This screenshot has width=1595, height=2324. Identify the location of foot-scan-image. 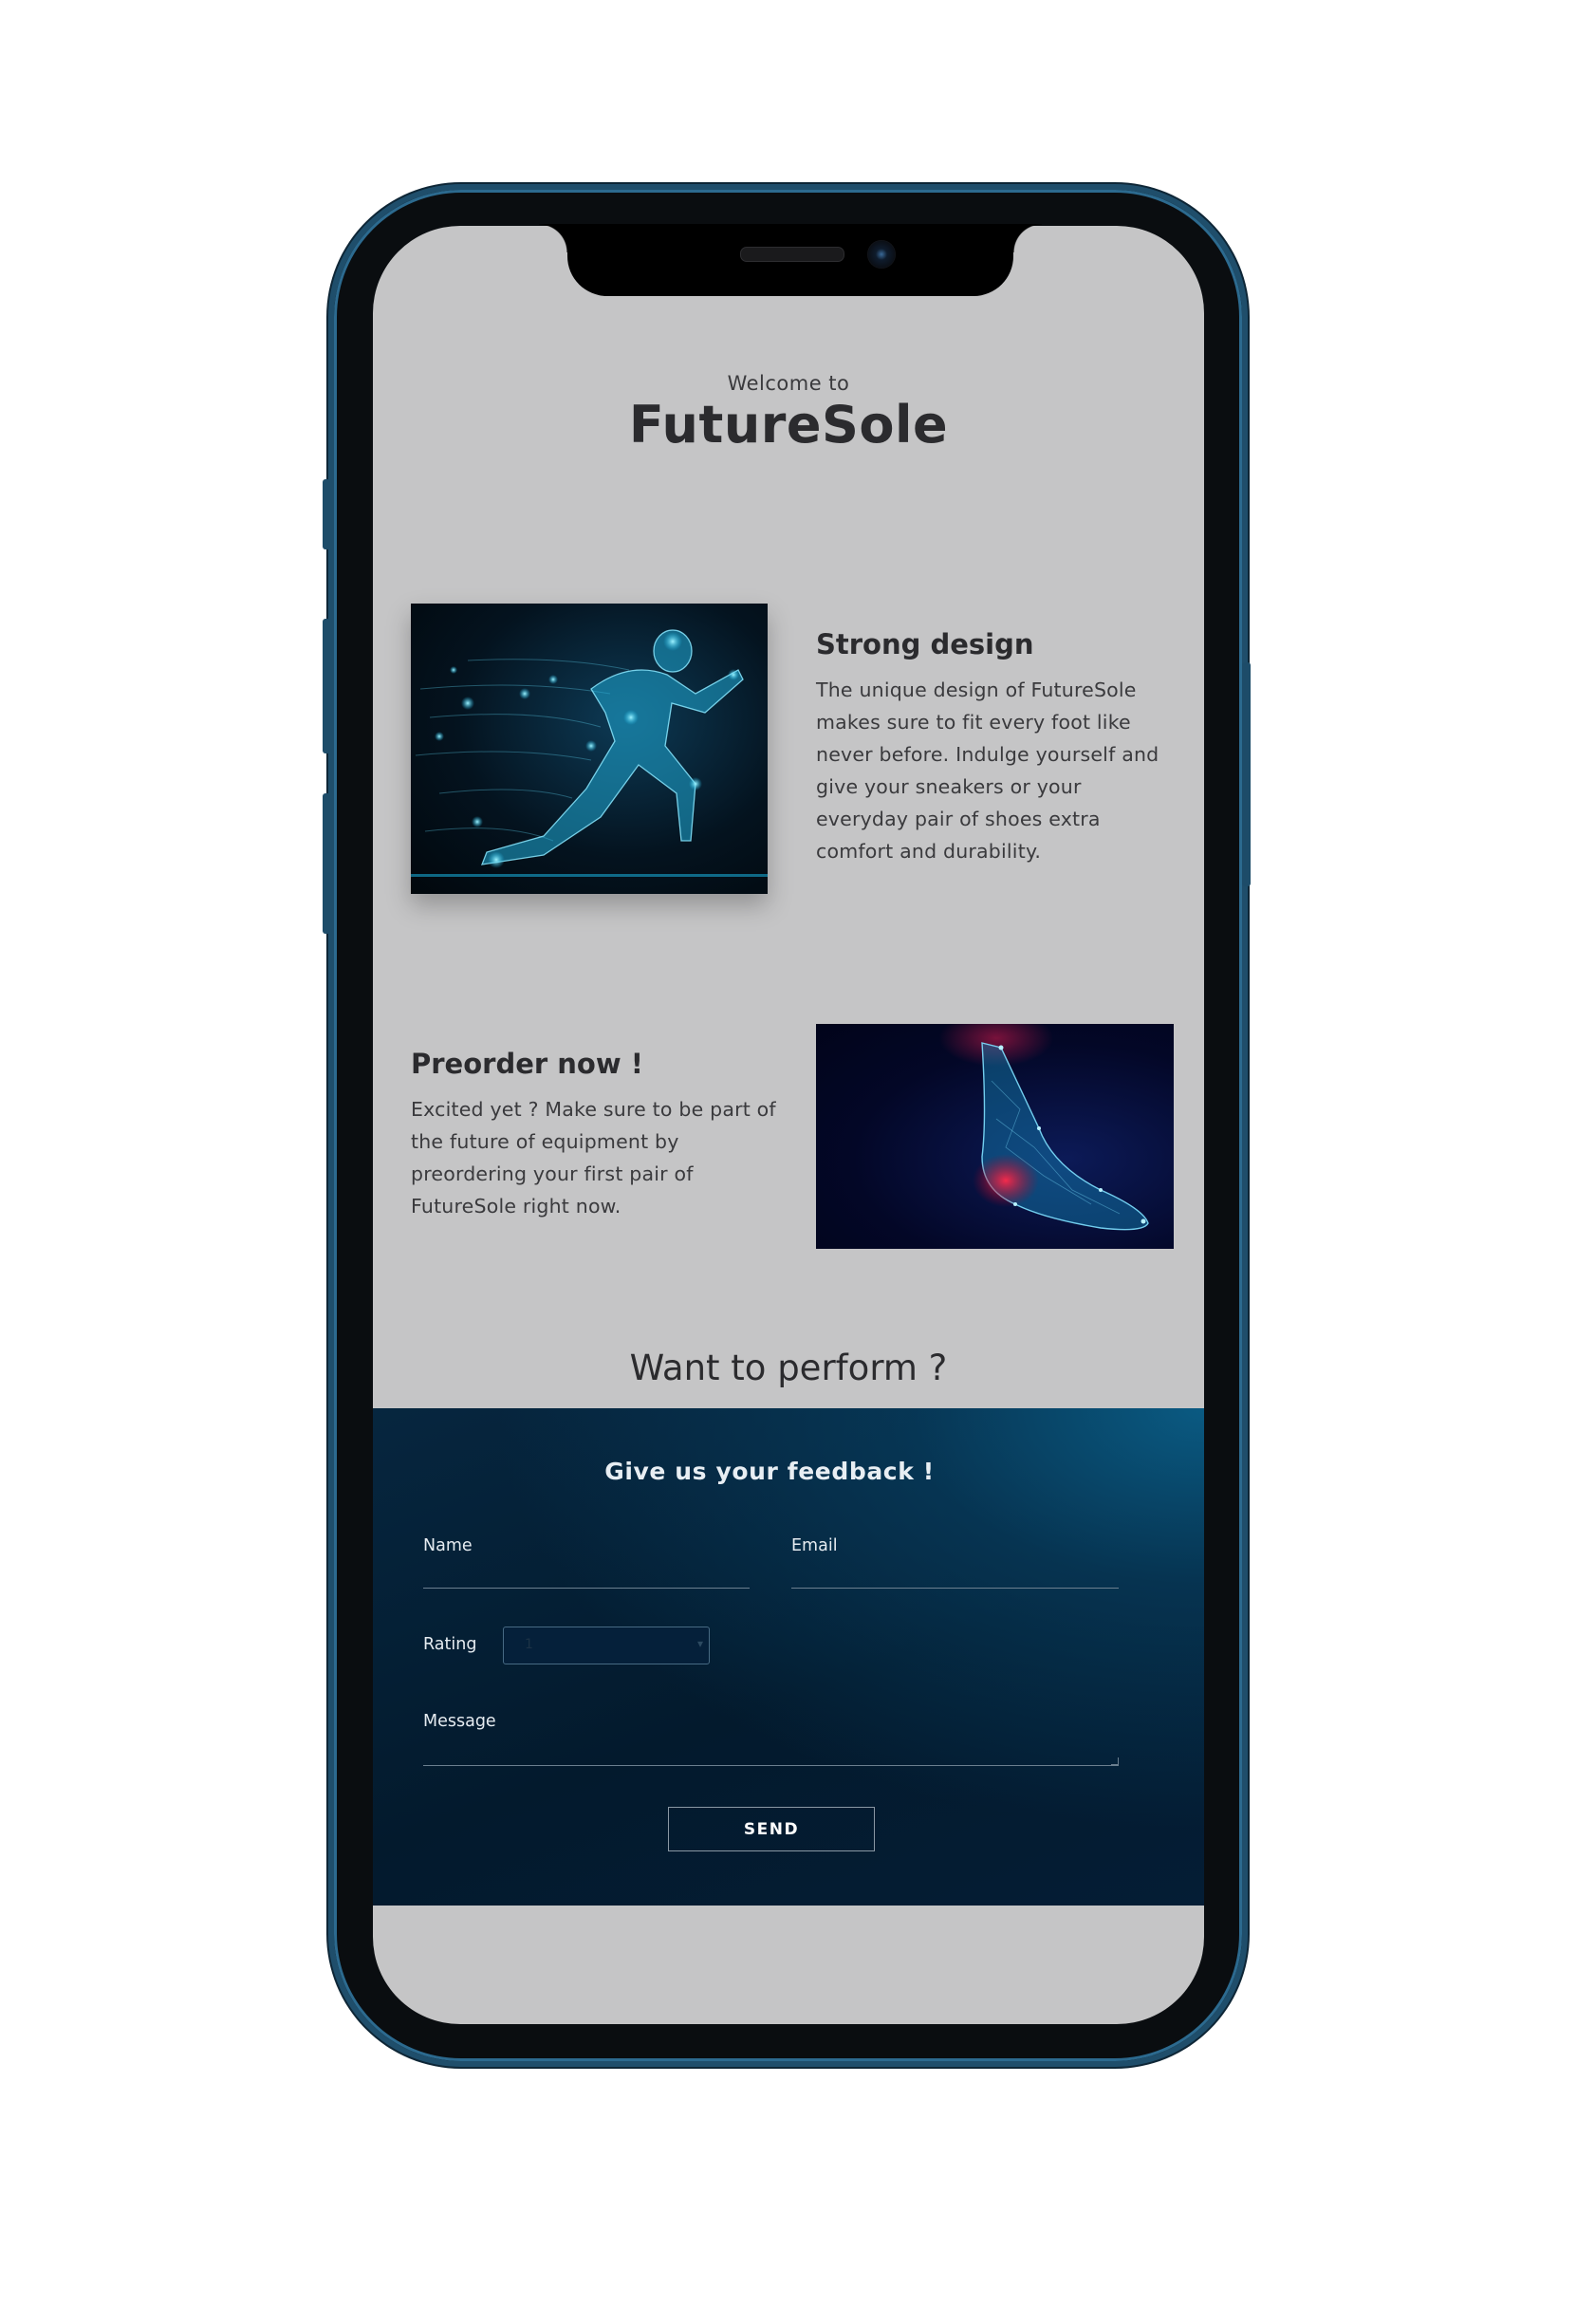
(995, 1137).